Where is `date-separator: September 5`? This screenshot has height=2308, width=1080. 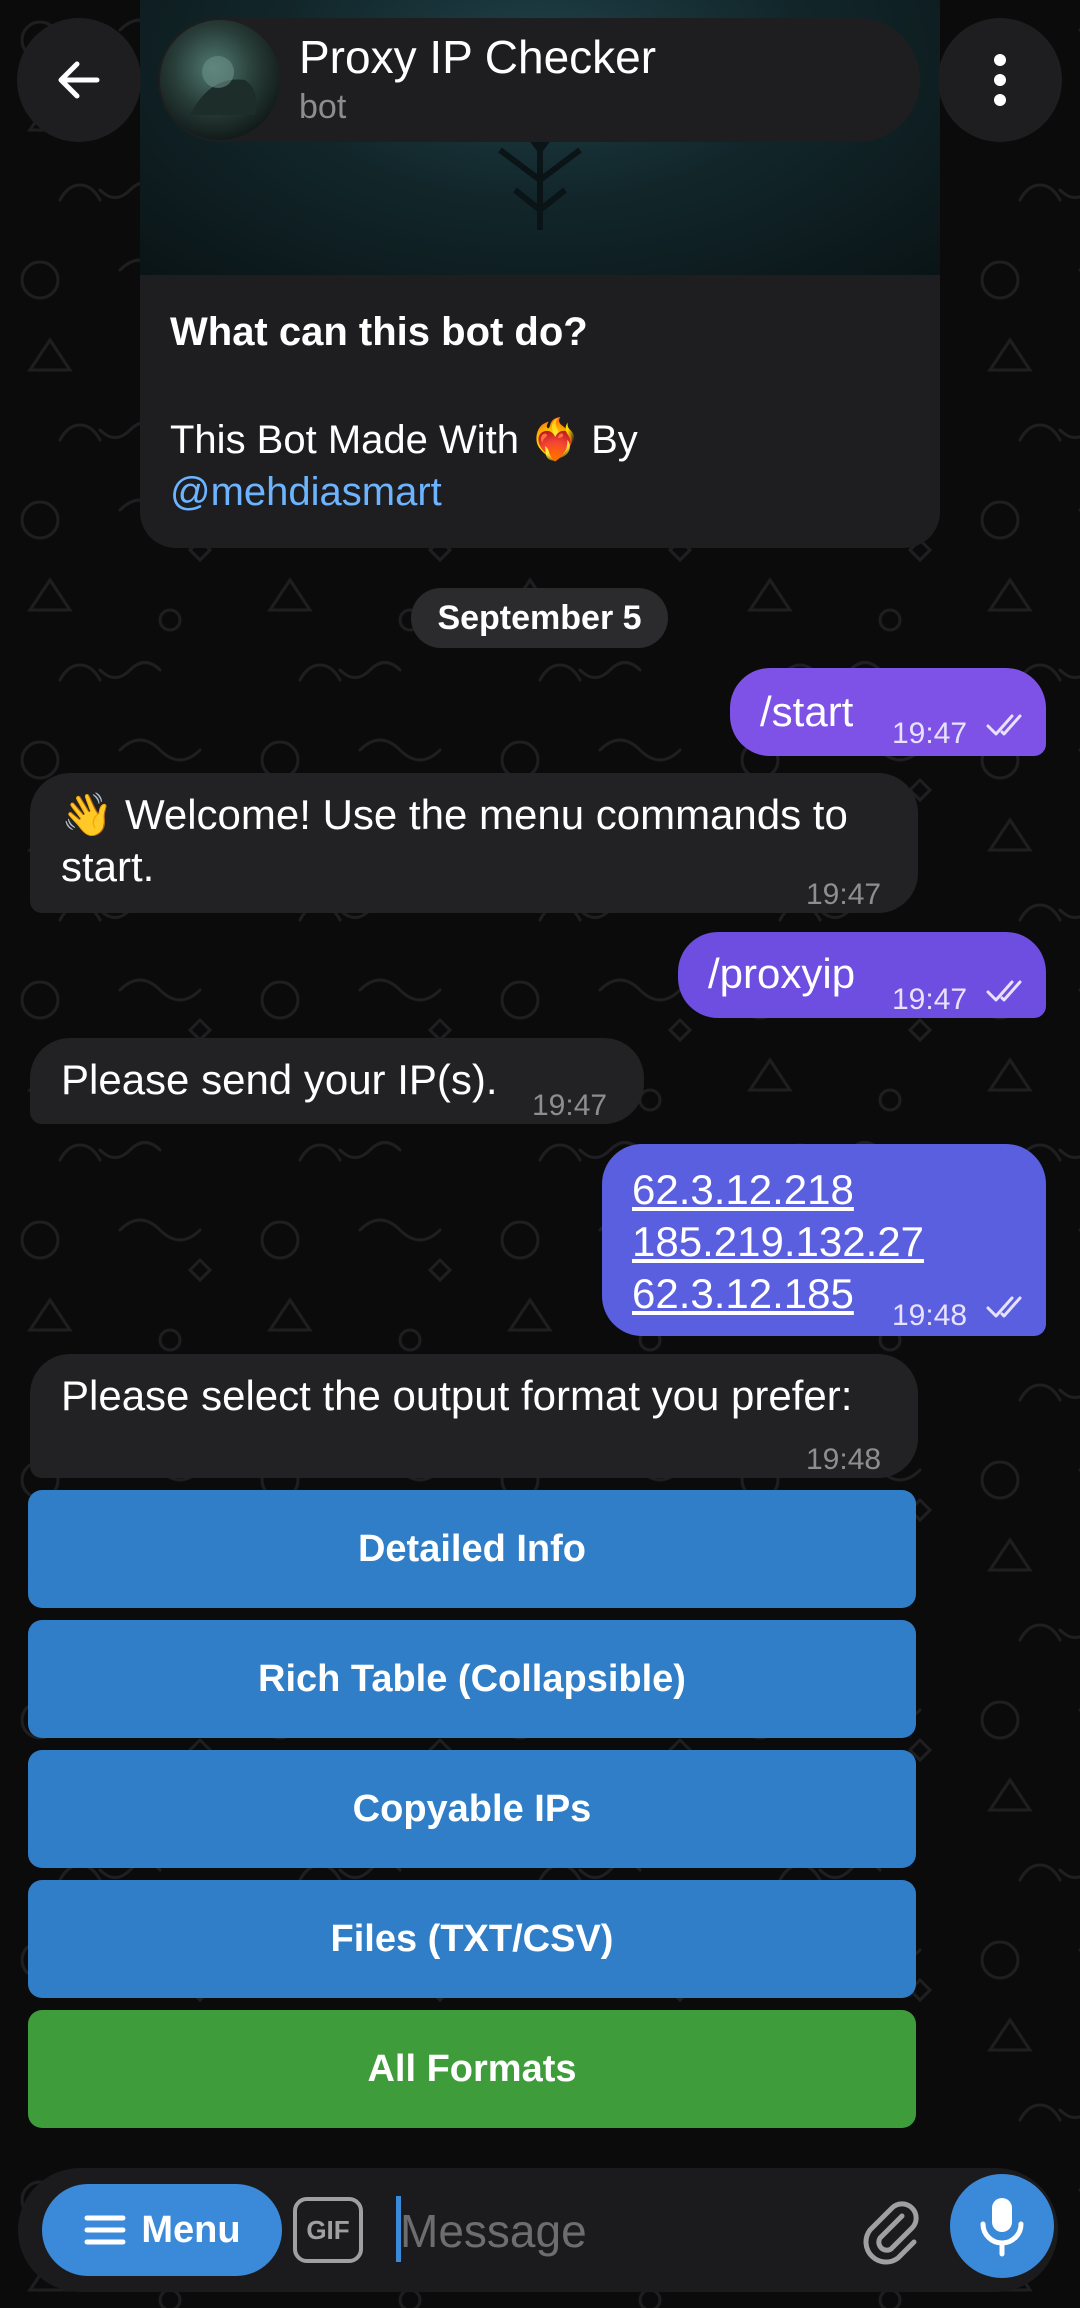 date-separator: September 5 is located at coordinates (539, 618).